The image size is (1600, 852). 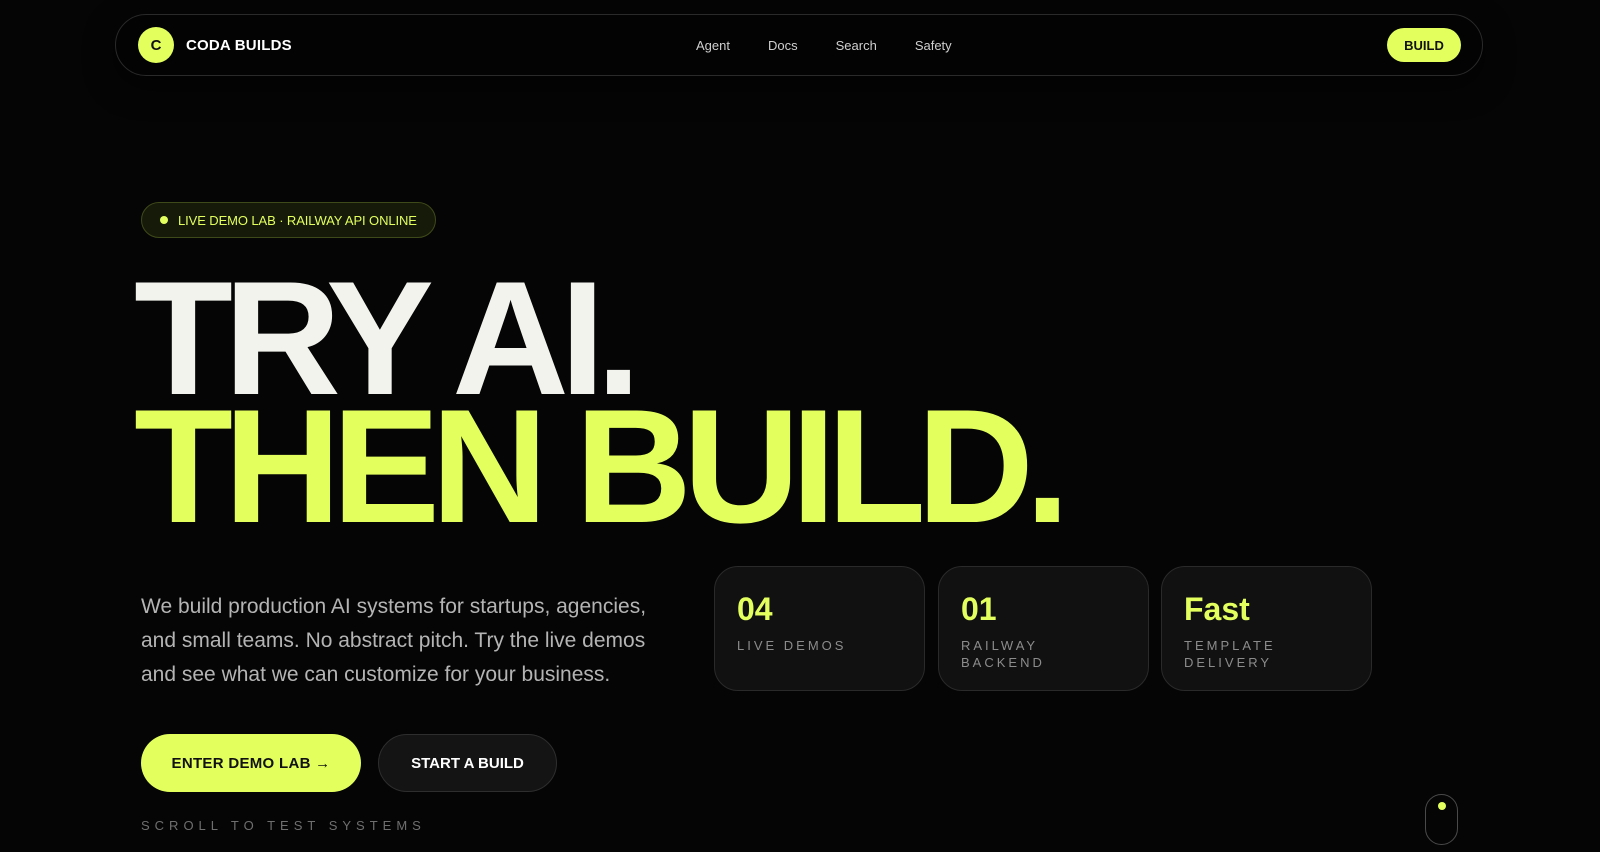 I want to click on start-a-build-button: START A BUILD, so click(x=467, y=763).